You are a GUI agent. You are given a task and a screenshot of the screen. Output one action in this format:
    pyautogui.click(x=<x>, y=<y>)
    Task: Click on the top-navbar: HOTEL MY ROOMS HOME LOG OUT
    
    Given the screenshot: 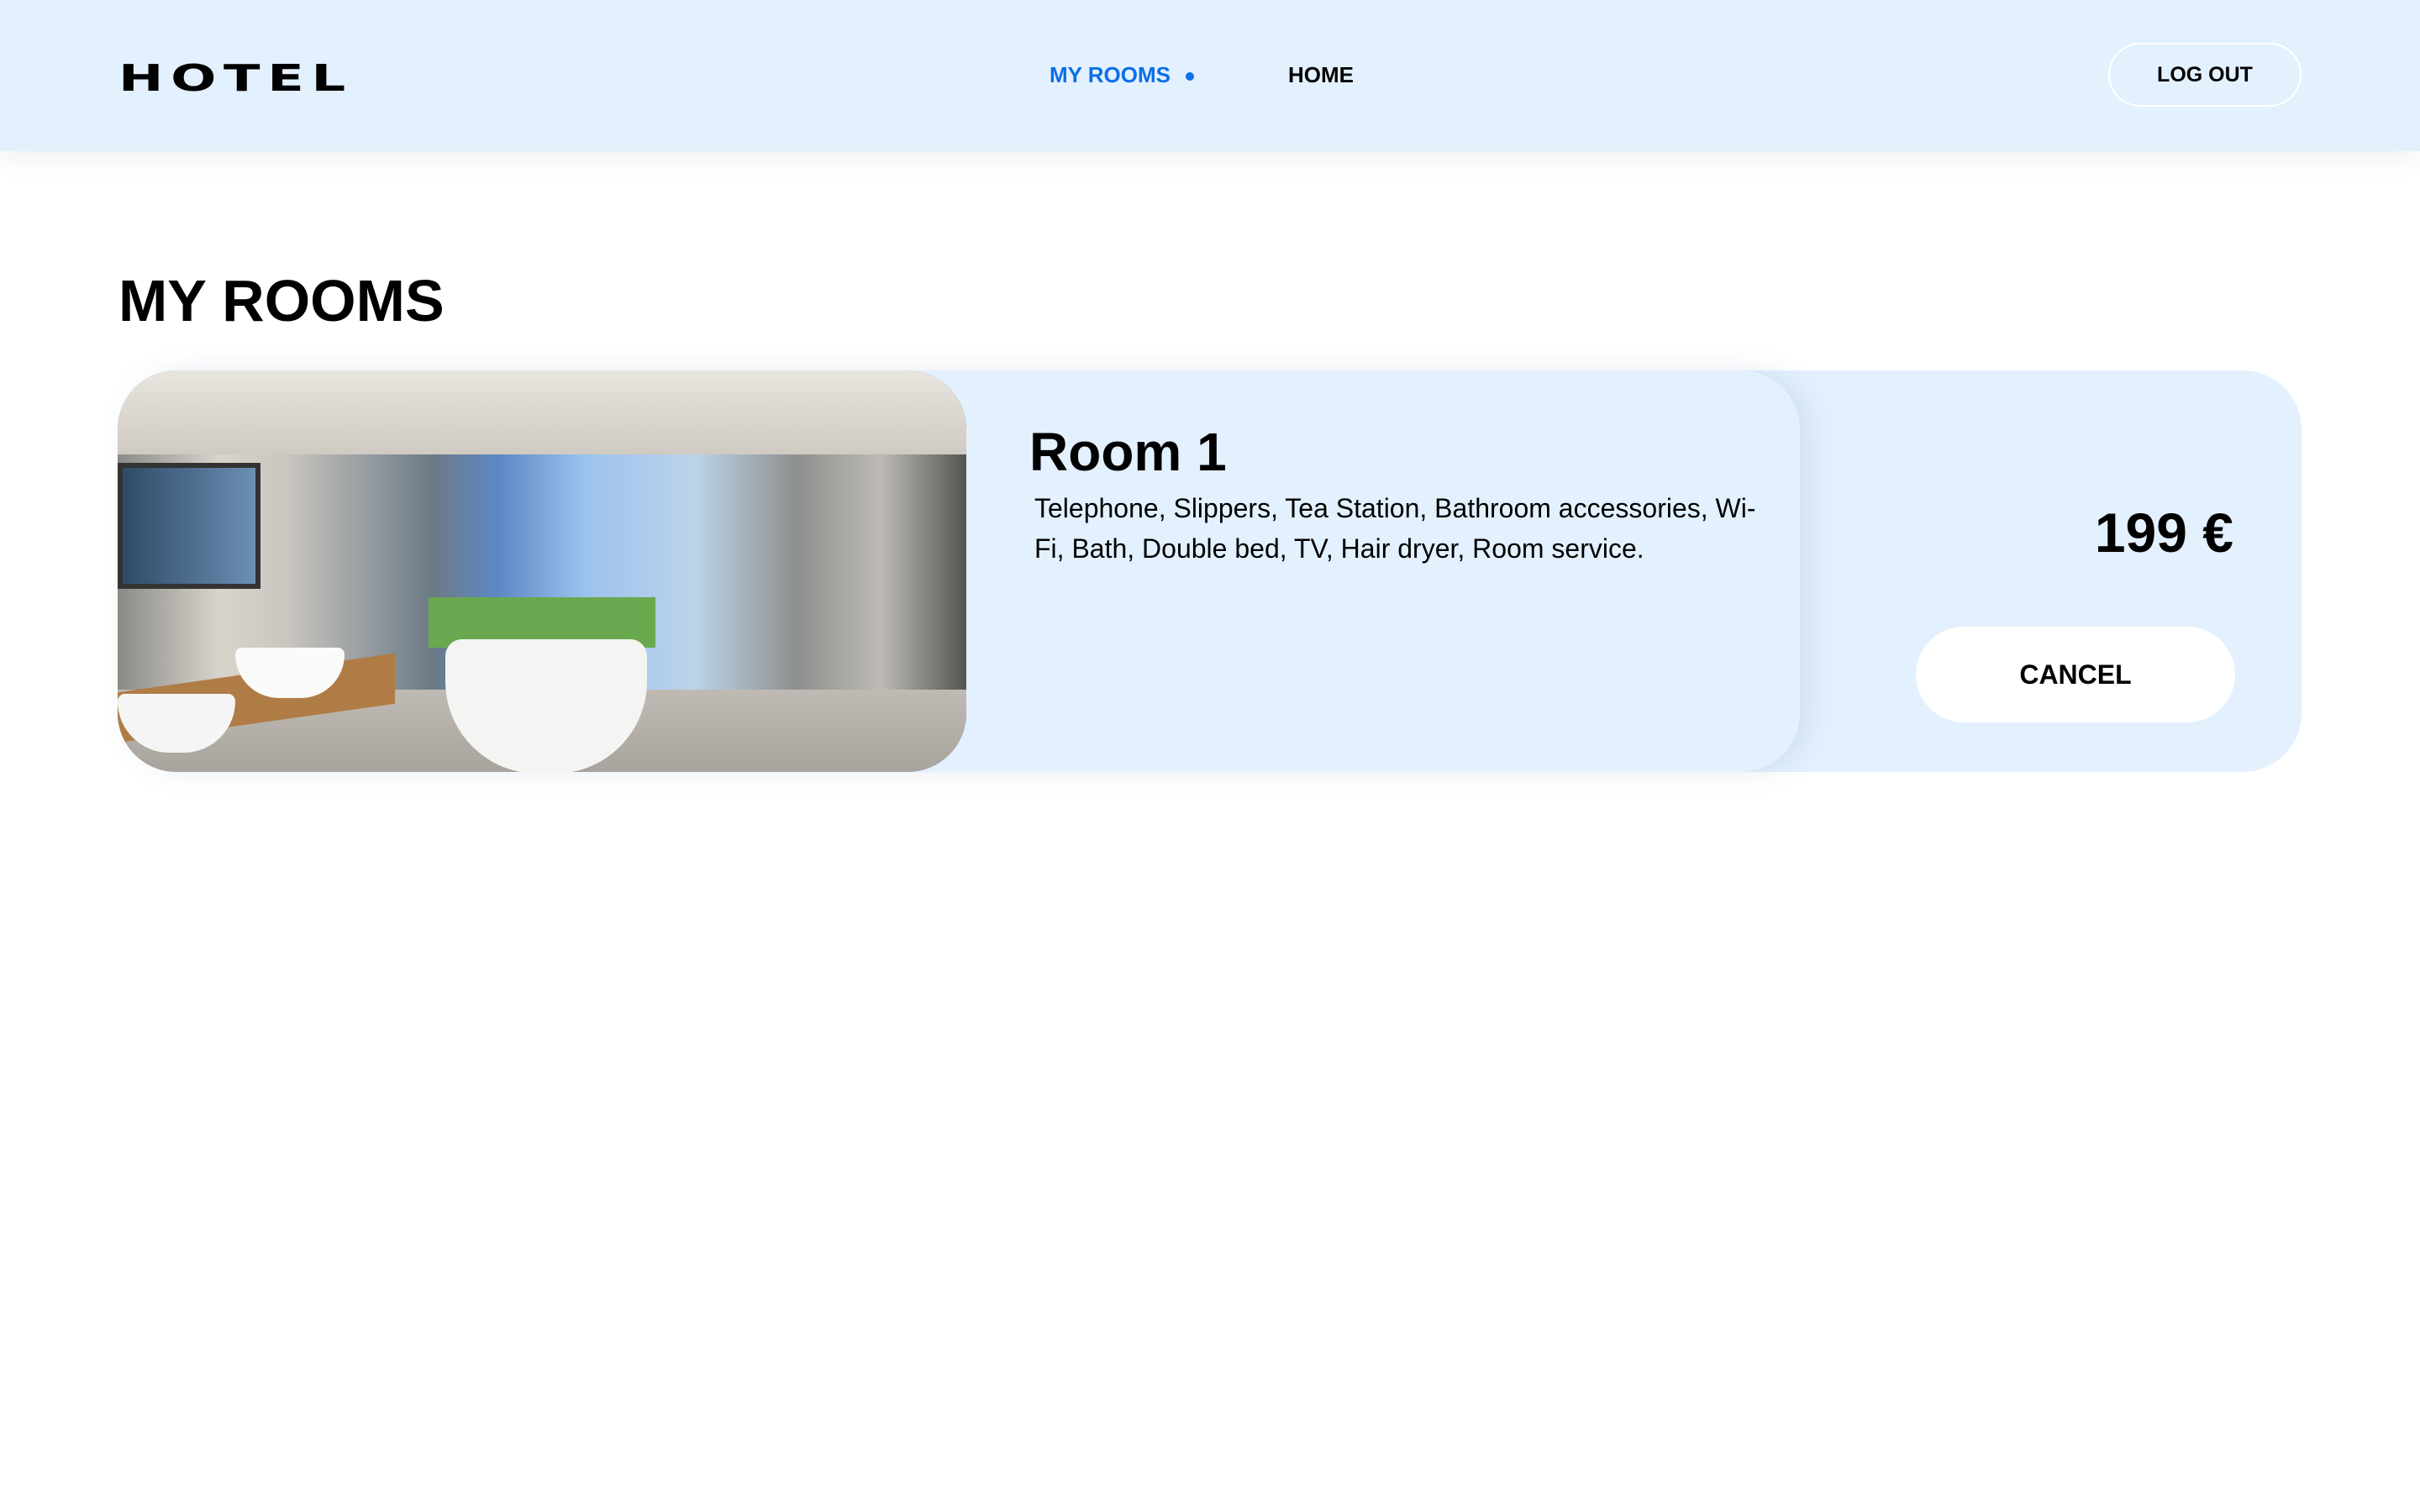 What is the action you would take?
    pyautogui.click(x=1210, y=75)
    